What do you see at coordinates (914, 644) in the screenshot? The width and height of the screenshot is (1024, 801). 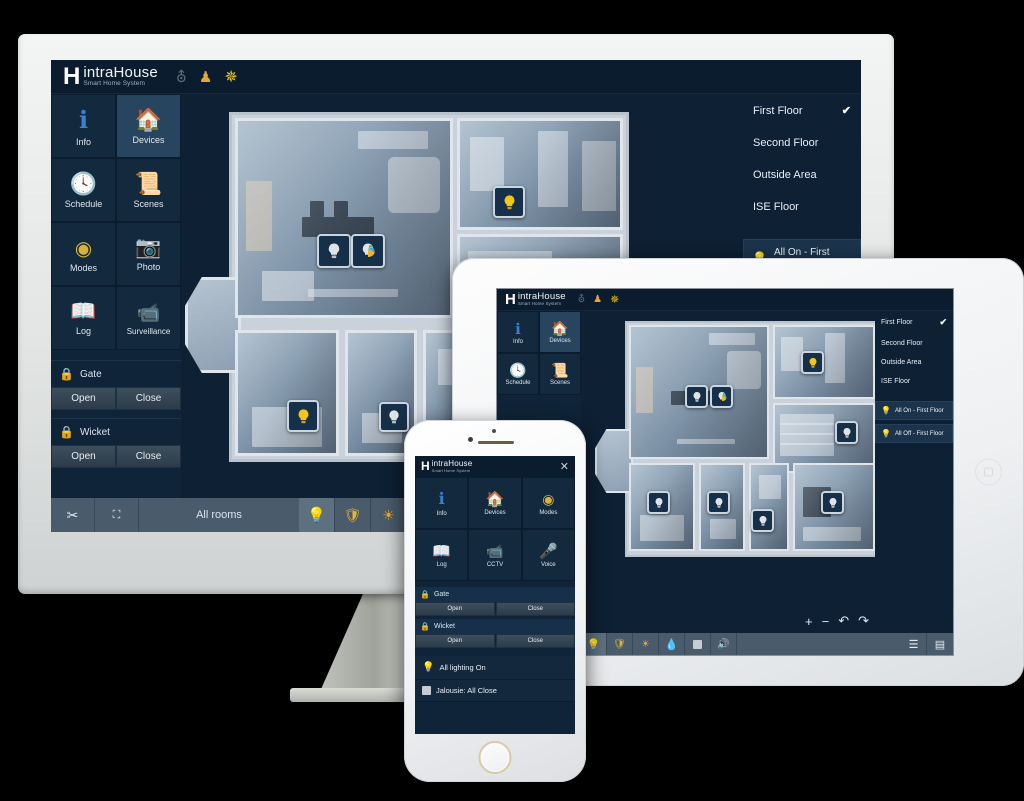 I see `menu-button: ☰` at bounding box center [914, 644].